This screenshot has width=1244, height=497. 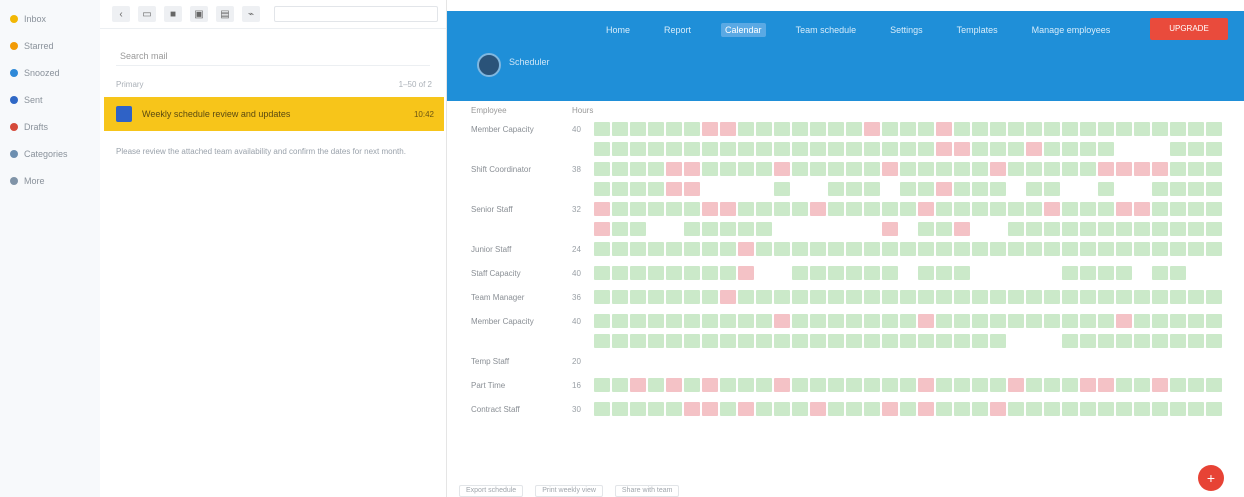 I want to click on nav-item-starred: Starred, so click(x=50, y=46).